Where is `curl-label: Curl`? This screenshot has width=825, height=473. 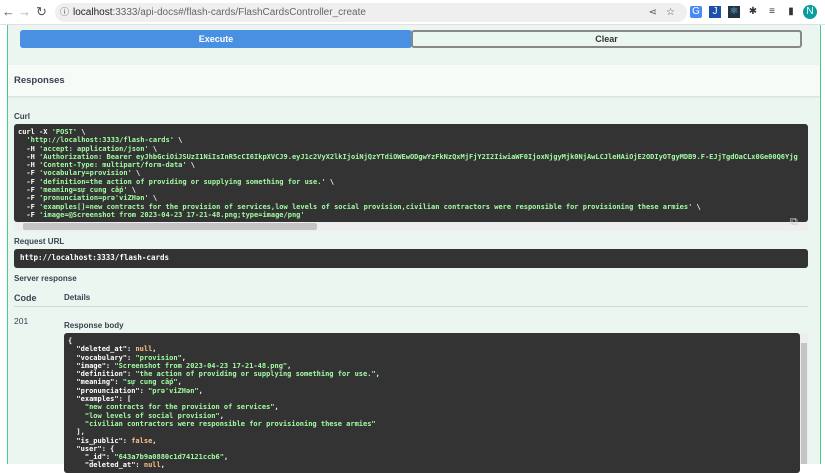 curl-label: Curl is located at coordinates (22, 116).